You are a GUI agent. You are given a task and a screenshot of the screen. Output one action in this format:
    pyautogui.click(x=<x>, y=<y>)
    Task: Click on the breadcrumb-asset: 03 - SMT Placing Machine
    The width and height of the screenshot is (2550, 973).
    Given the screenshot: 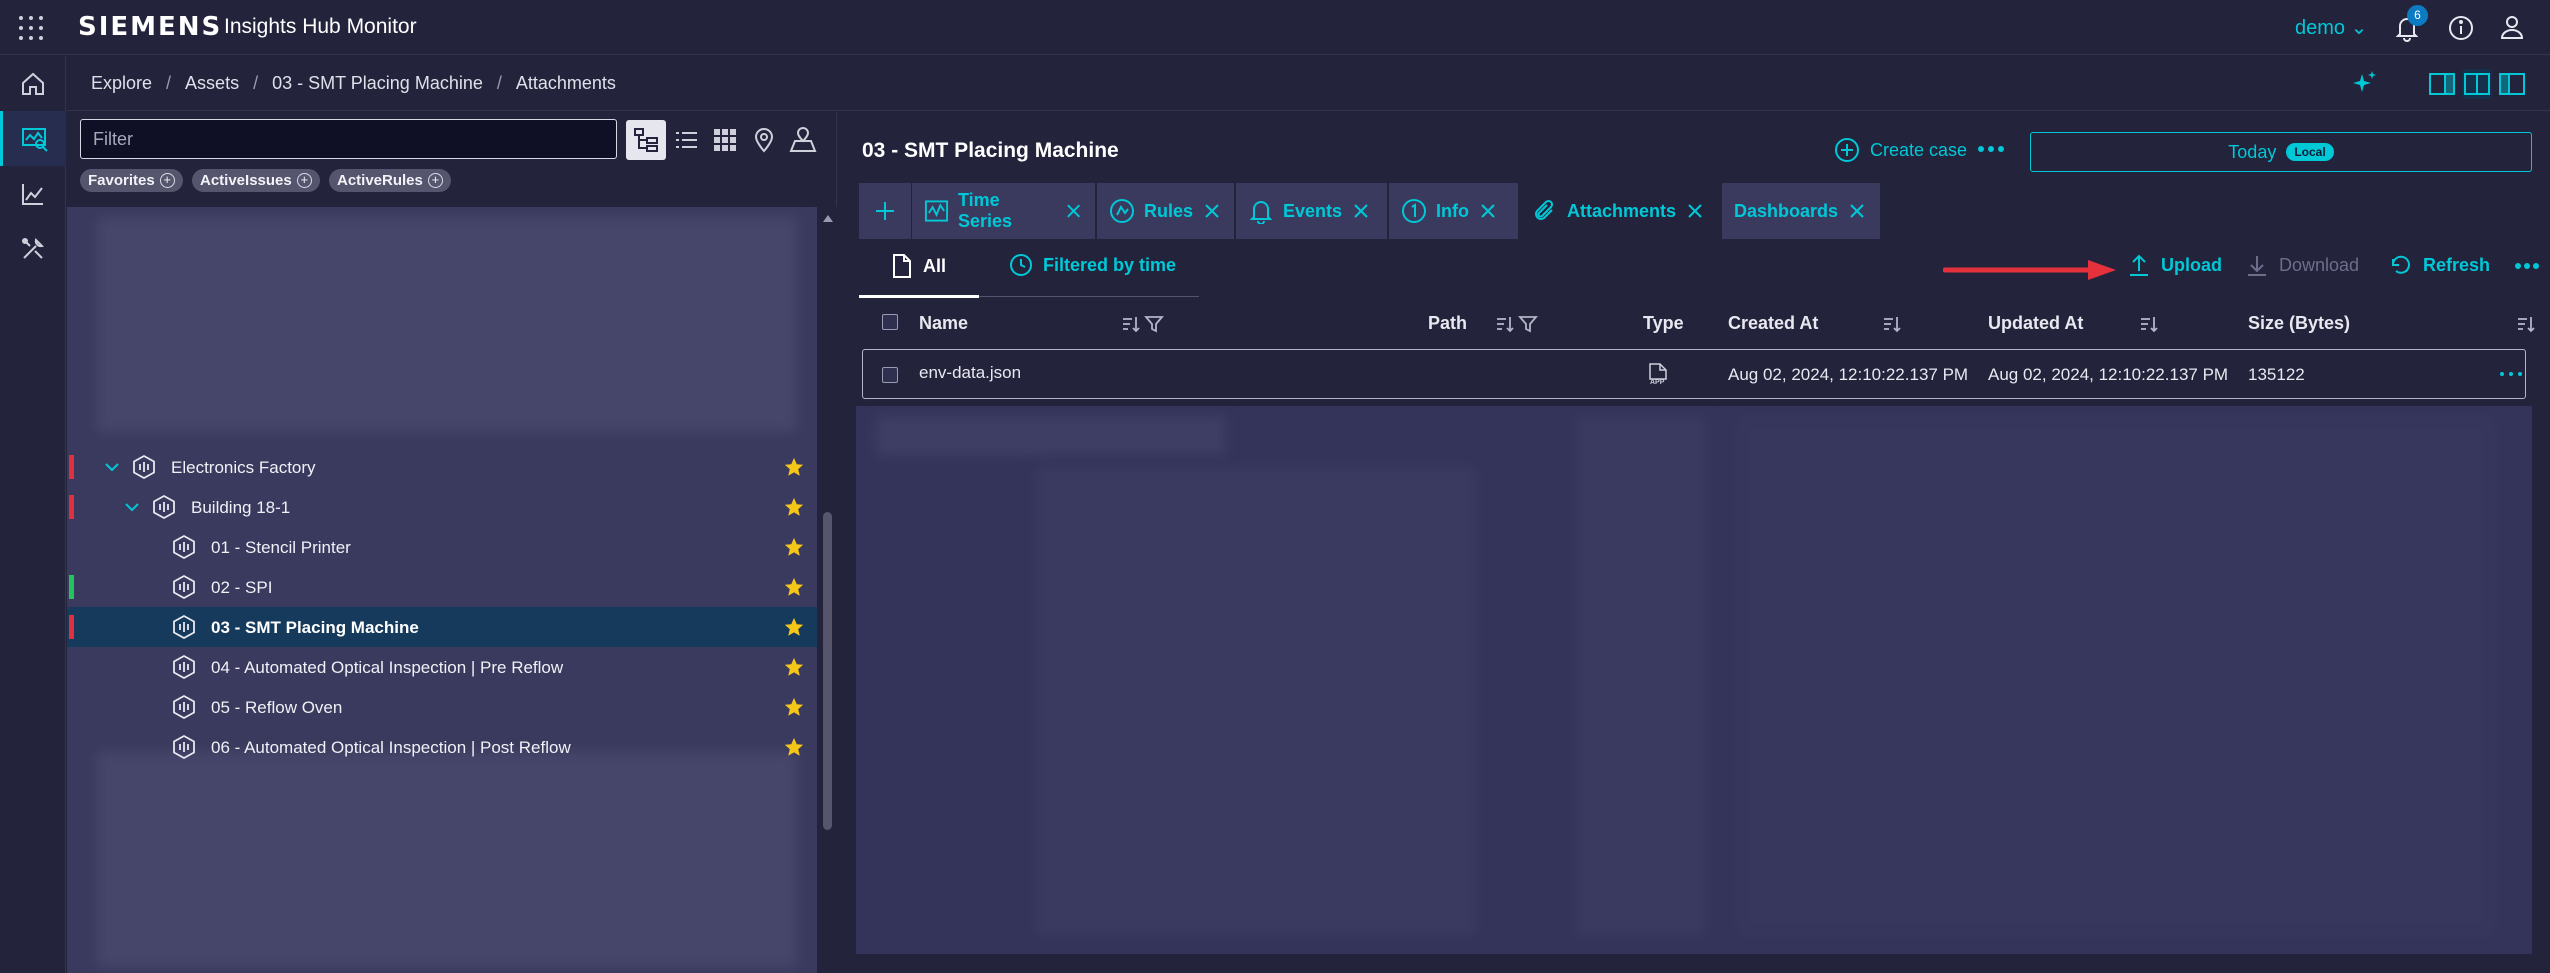 What is the action you would take?
    pyautogui.click(x=377, y=83)
    